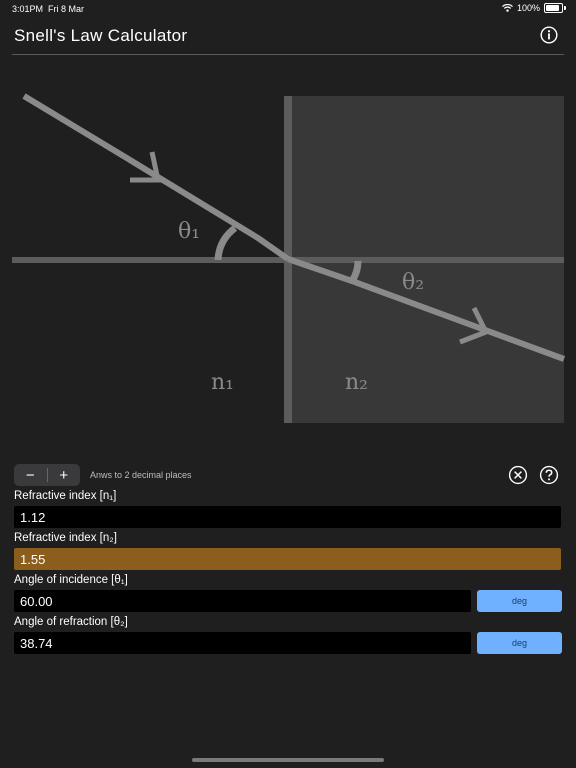 This screenshot has height=768, width=576. I want to click on n2-field-label: Refractive index [n₂], so click(65, 538).